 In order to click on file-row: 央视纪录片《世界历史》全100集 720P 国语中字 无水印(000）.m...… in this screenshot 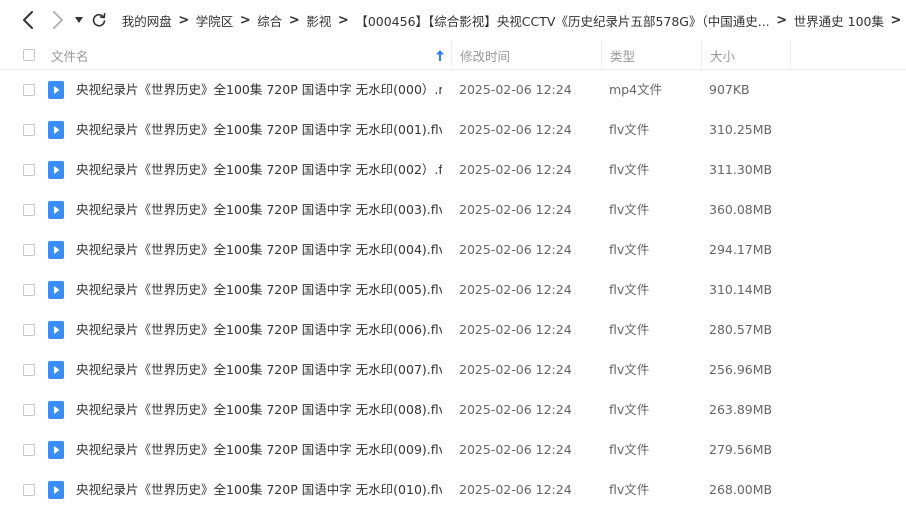, I will do `click(453, 90)`.